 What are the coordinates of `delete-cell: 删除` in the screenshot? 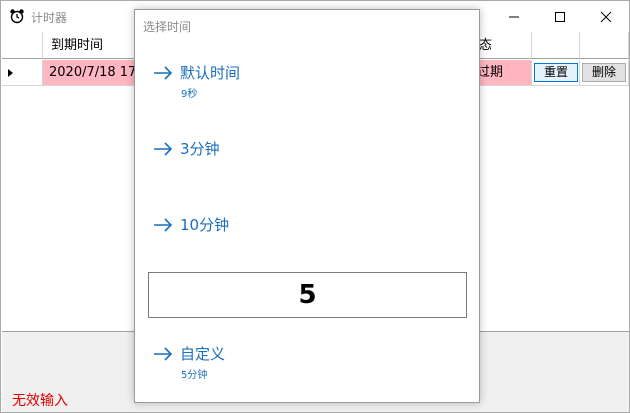 It's located at (604, 73).